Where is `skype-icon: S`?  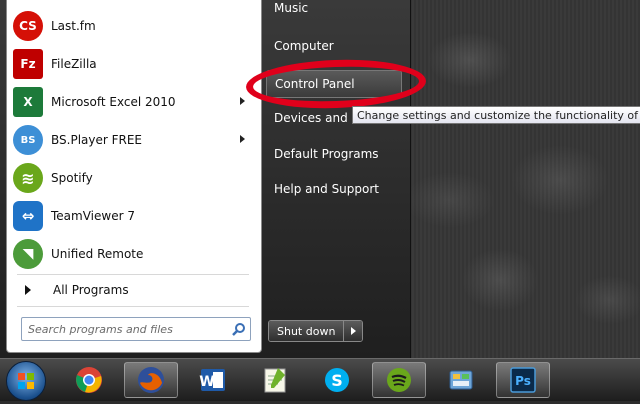 skype-icon: S is located at coordinates (337, 380).